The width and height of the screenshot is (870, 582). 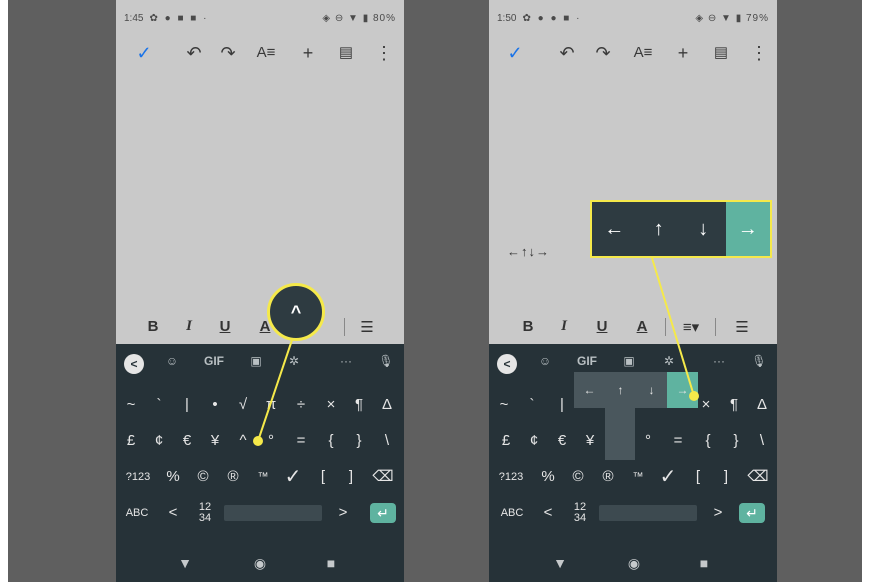 What do you see at coordinates (331, 405) in the screenshot?
I see `key-multiply: ×` at bounding box center [331, 405].